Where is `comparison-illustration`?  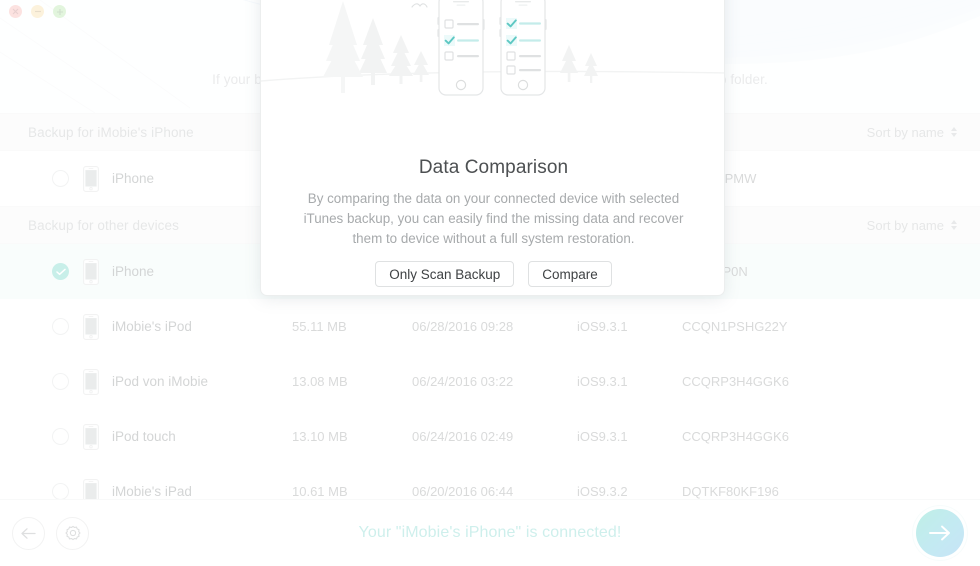 comparison-illustration is located at coordinates (492, 66).